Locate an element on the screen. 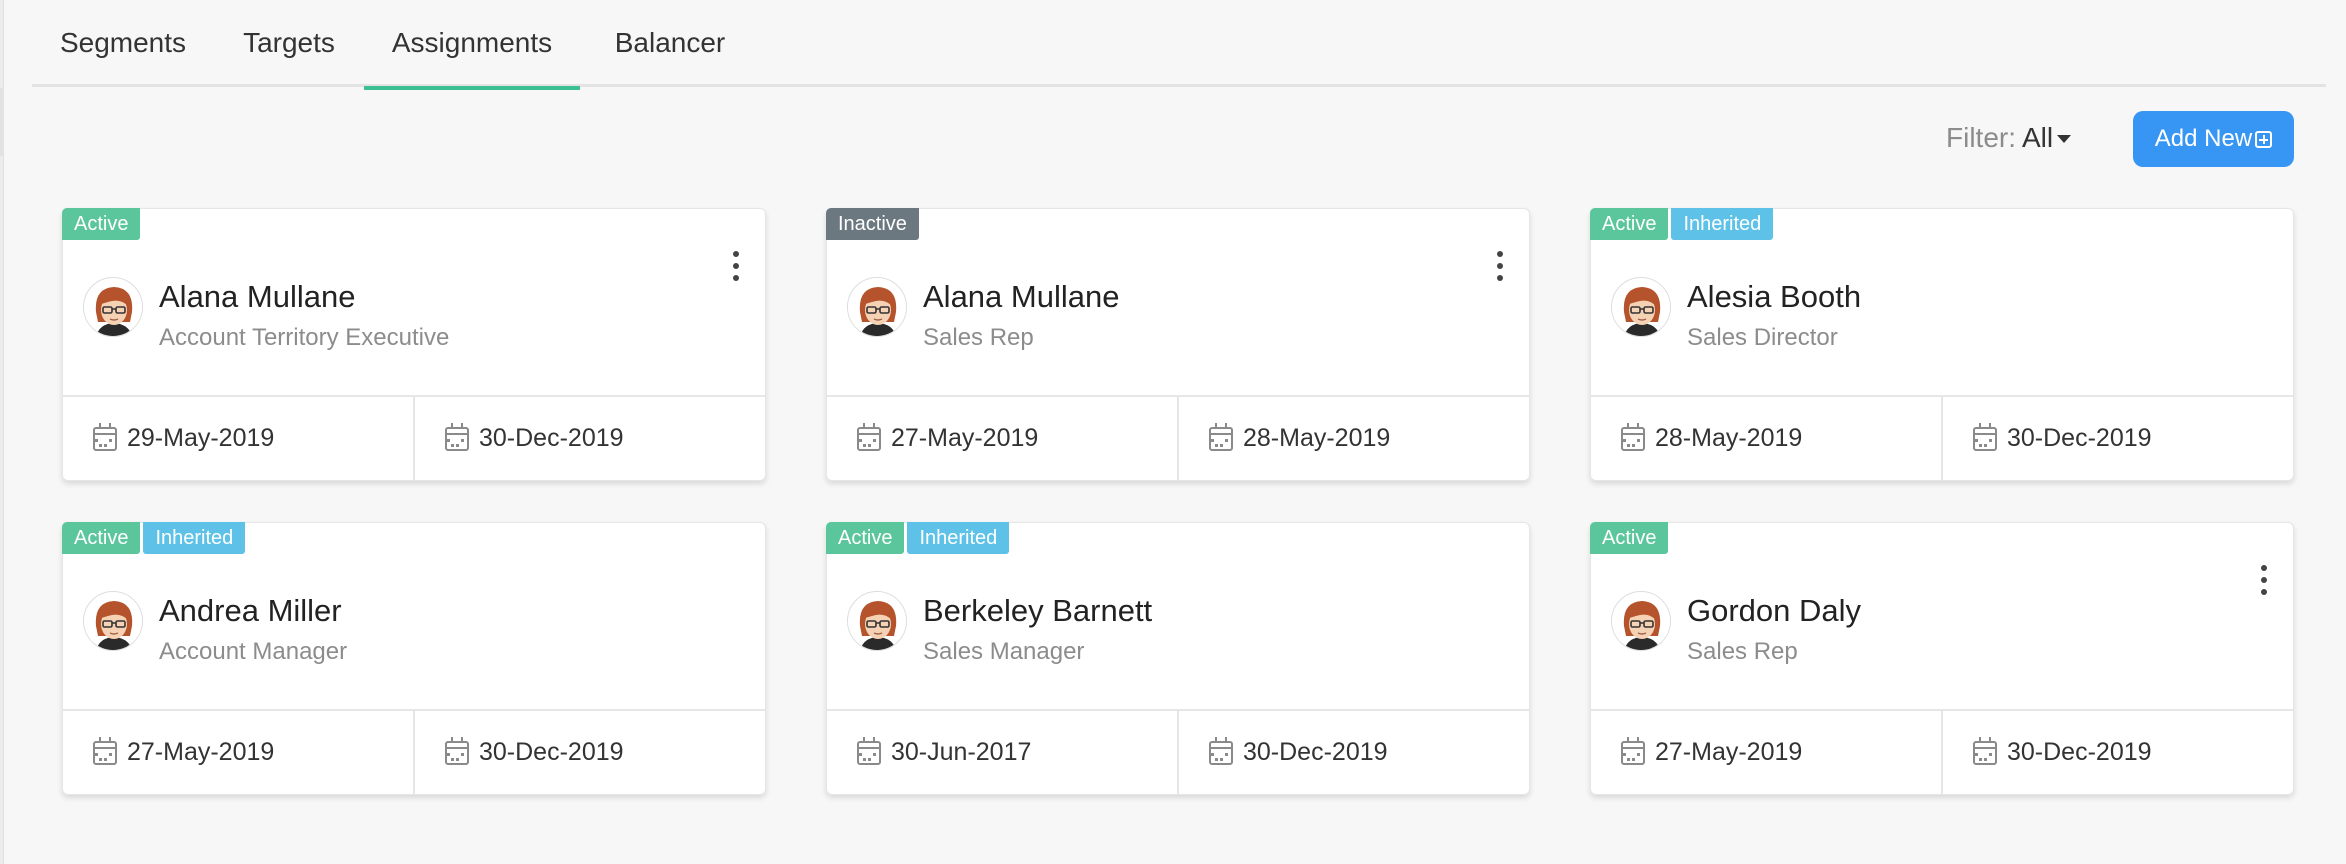  assignee-role: Account Territory Executive is located at coordinates (304, 337).